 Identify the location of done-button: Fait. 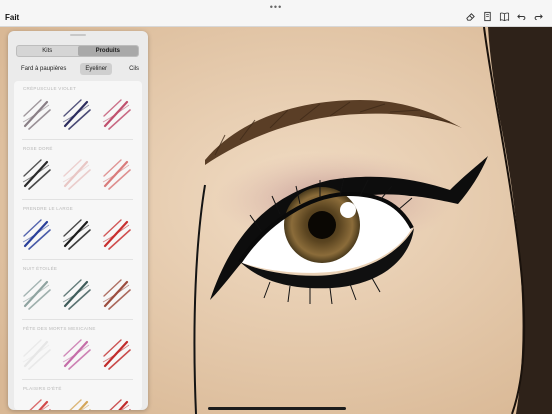
(12, 18).